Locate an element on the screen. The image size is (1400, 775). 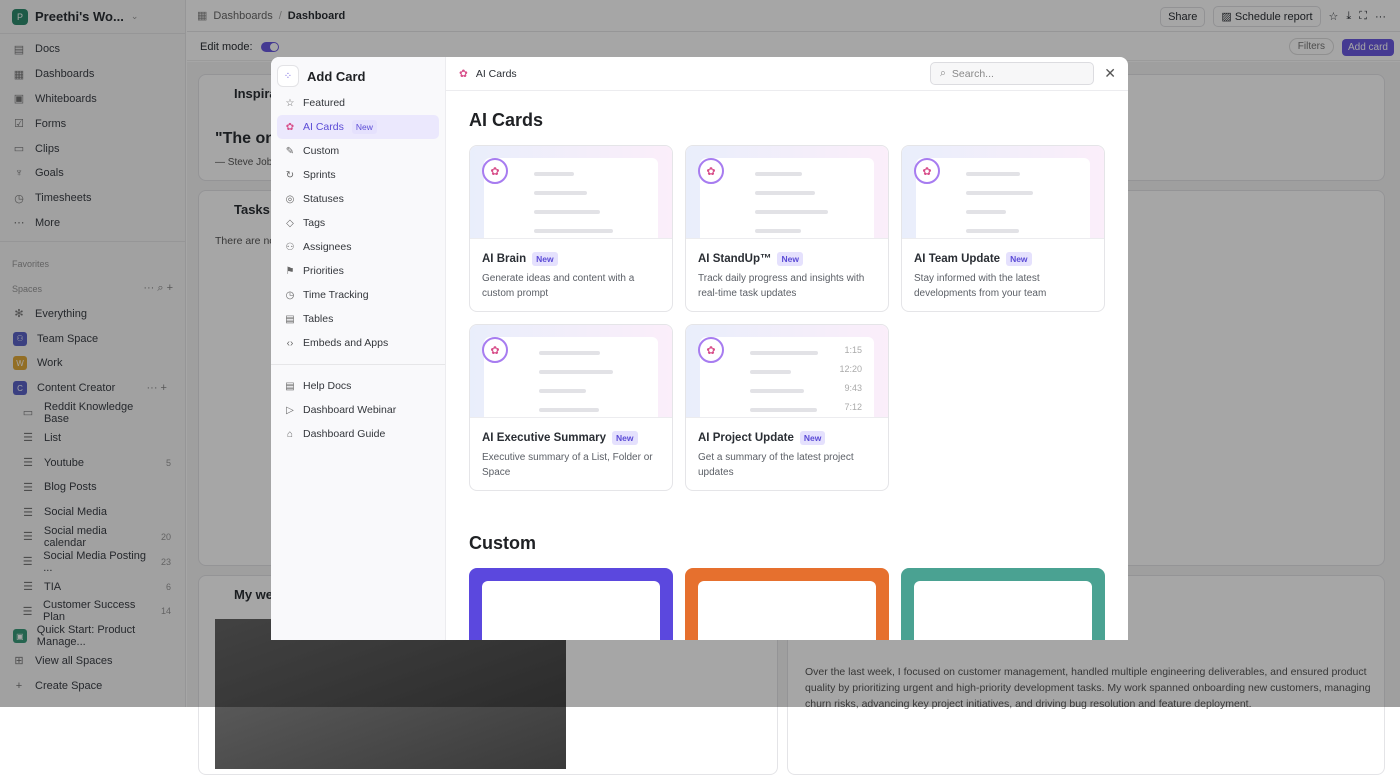
nav-sprints: ↻ Sprints is located at coordinates (358, 175).